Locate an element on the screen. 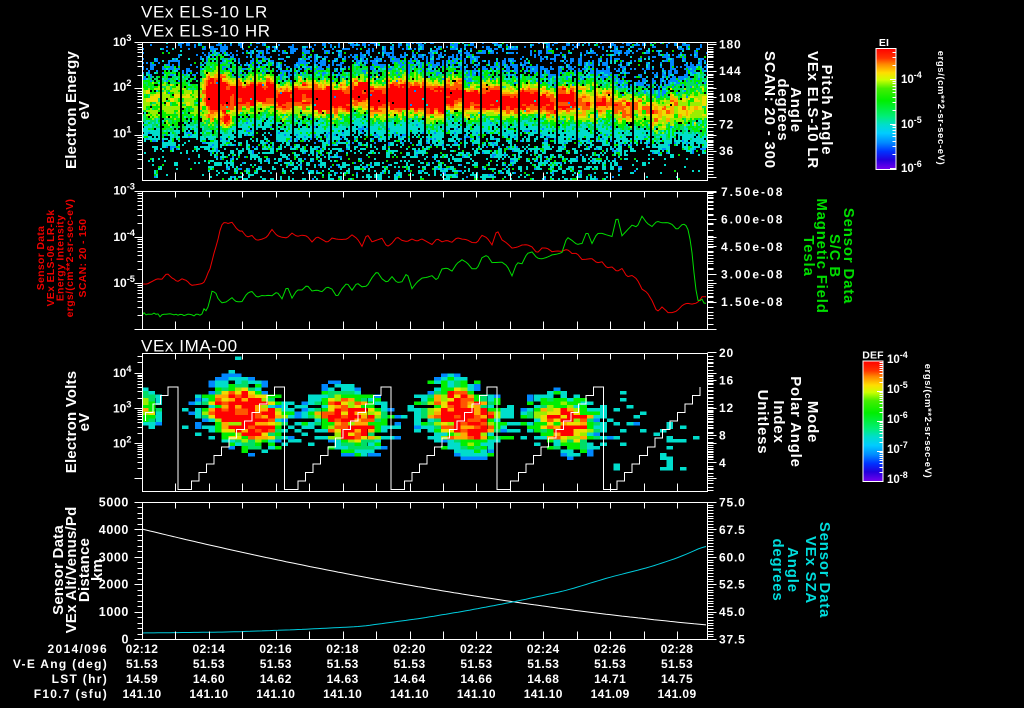  svg-text: 14.59 is located at coordinates (142, 679).